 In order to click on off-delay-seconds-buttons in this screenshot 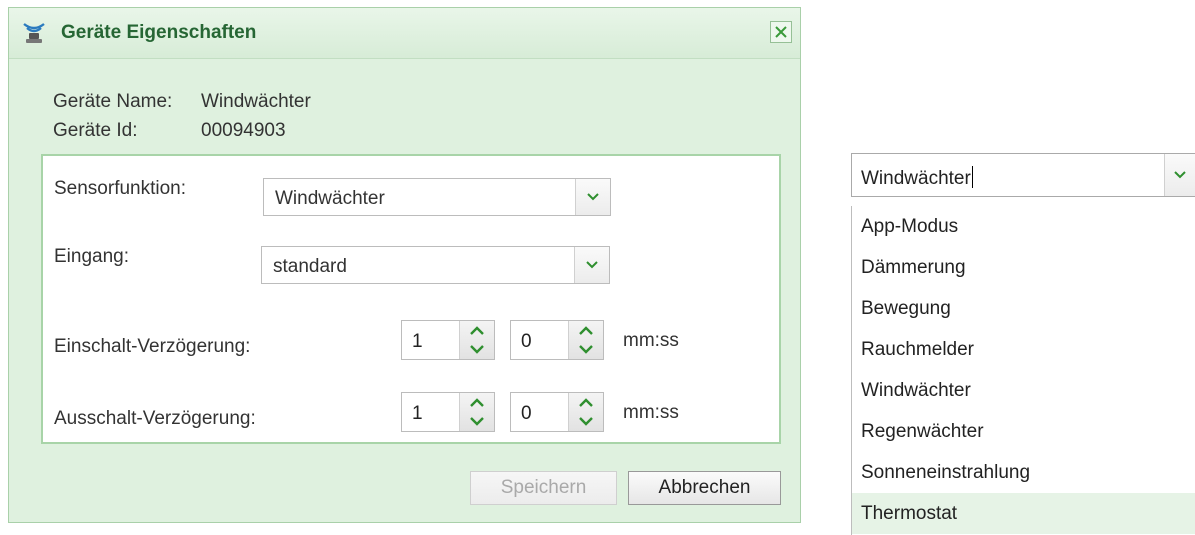, I will do `click(585, 412)`.